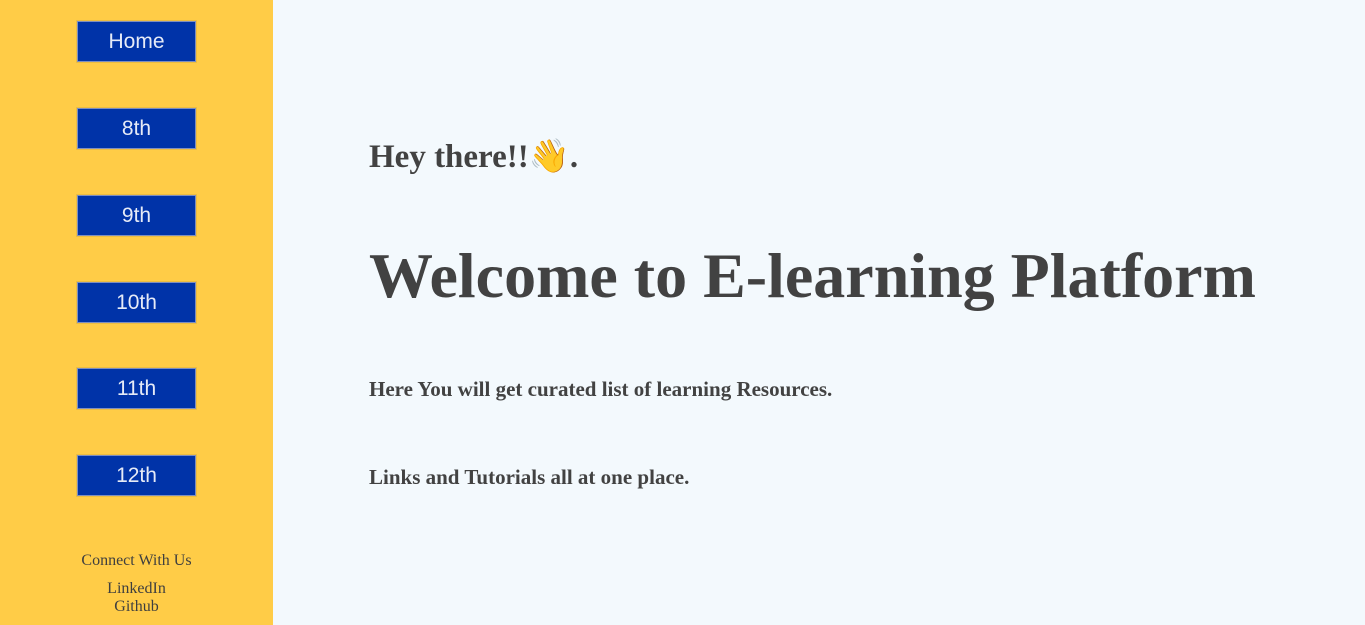 The height and width of the screenshot is (625, 1365). Describe the element at coordinates (136, 589) in the screenshot. I see `linkedin-link: LinkedIn` at that location.